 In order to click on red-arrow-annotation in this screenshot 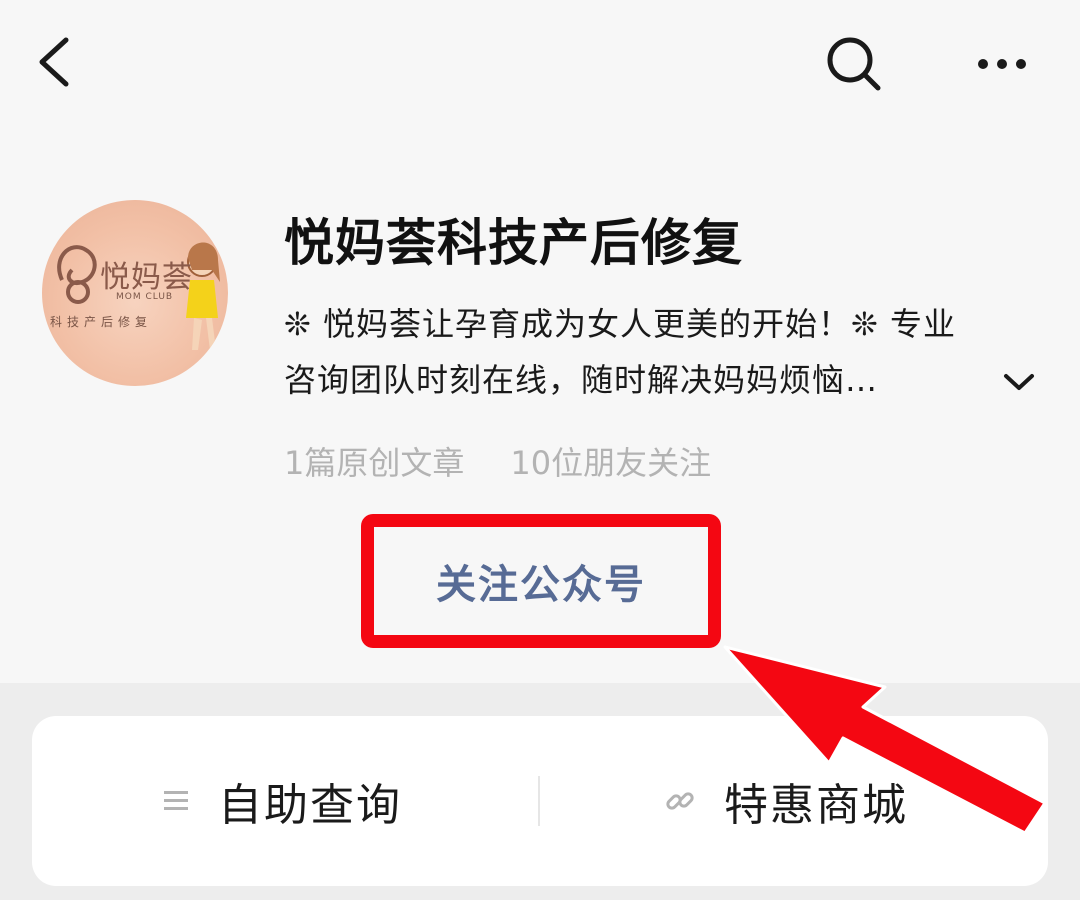, I will do `click(885, 740)`.